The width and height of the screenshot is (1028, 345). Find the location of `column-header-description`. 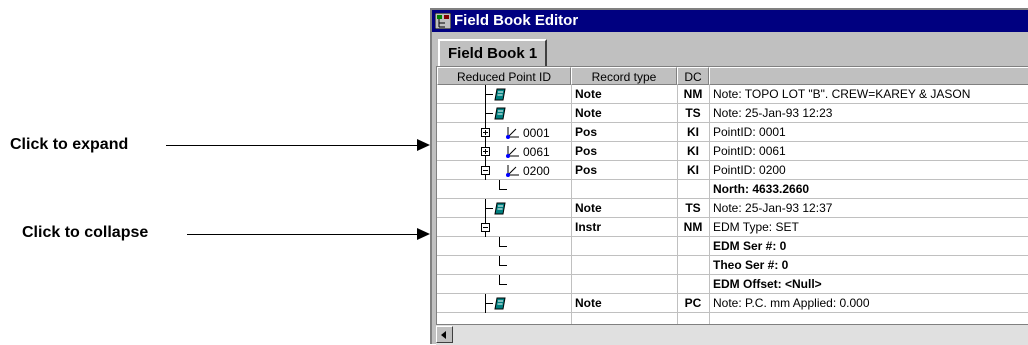

column-header-description is located at coordinates (868, 76).